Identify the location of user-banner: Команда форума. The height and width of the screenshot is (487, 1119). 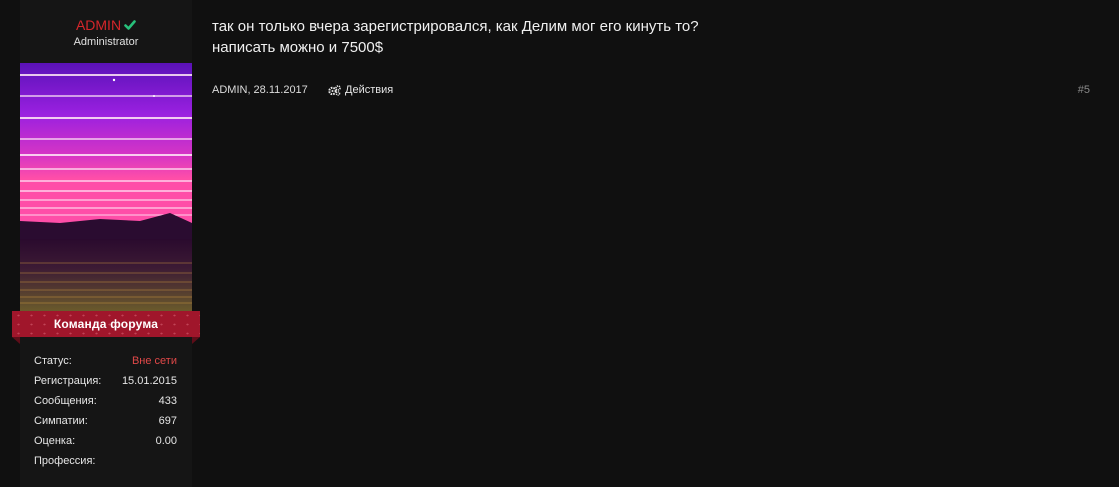
(106, 327).